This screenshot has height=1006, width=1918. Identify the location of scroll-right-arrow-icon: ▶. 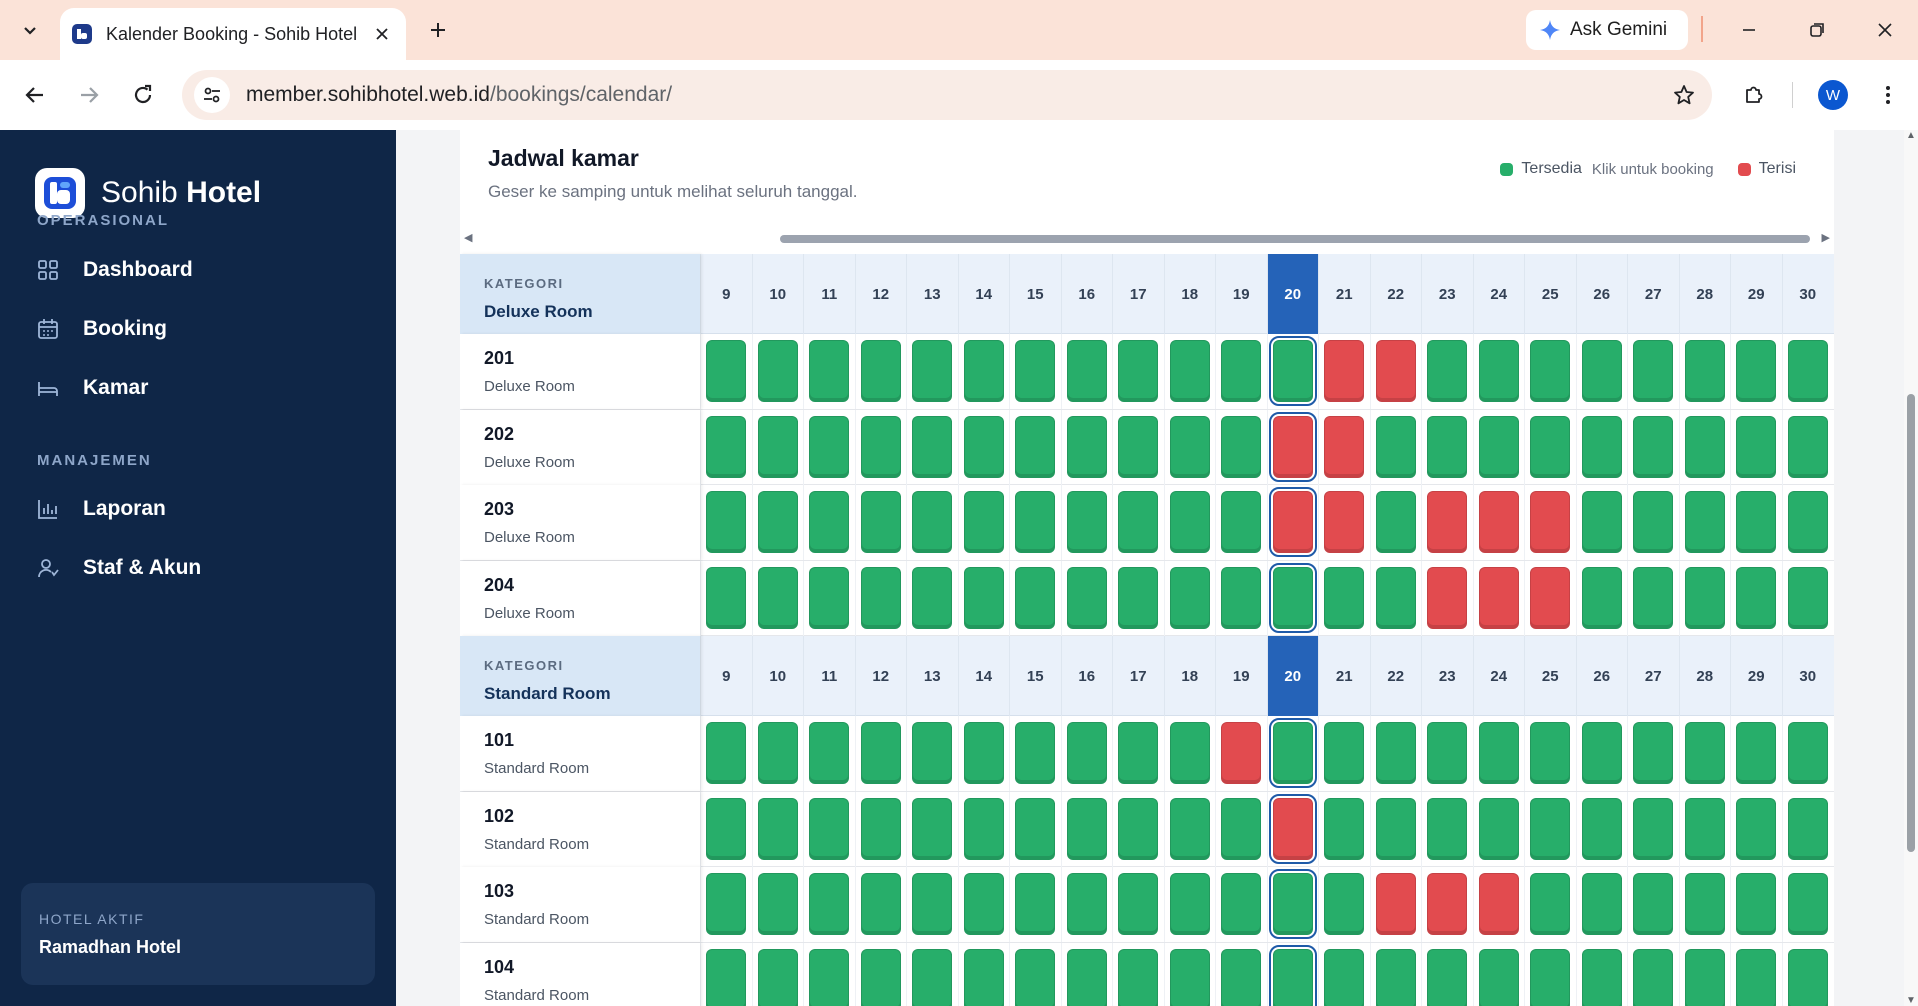
(1826, 237).